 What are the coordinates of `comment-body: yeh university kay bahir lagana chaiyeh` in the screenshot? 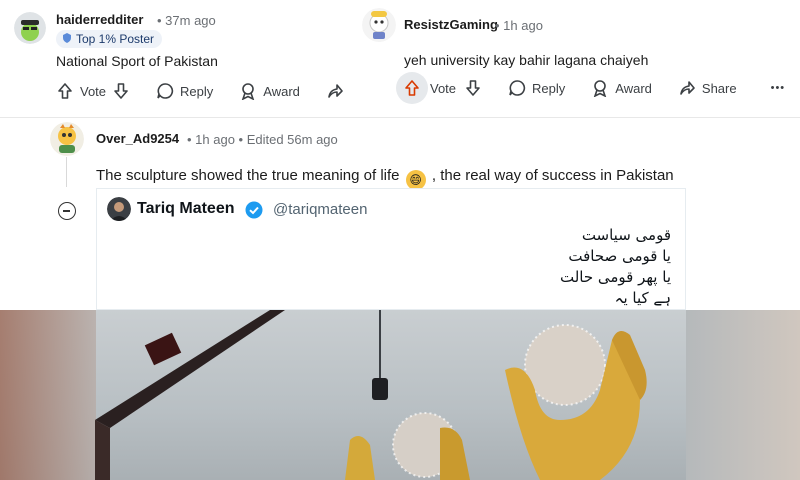 It's located at (526, 60).